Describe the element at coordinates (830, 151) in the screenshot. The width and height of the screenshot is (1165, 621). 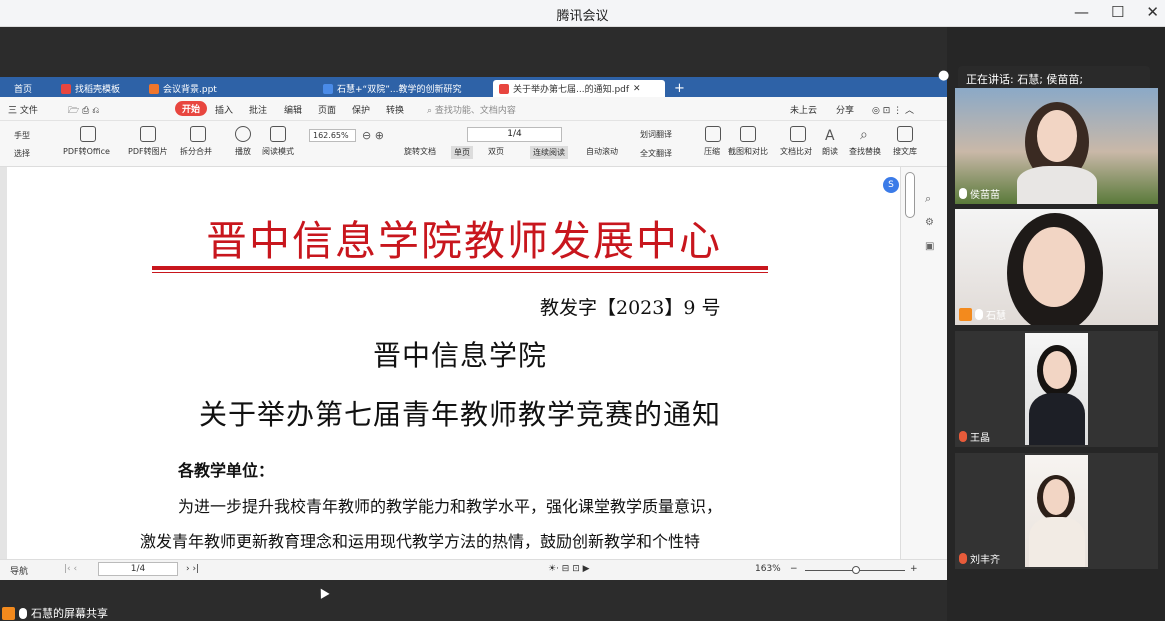
I see `read-aloud-button: 朗读` at that location.